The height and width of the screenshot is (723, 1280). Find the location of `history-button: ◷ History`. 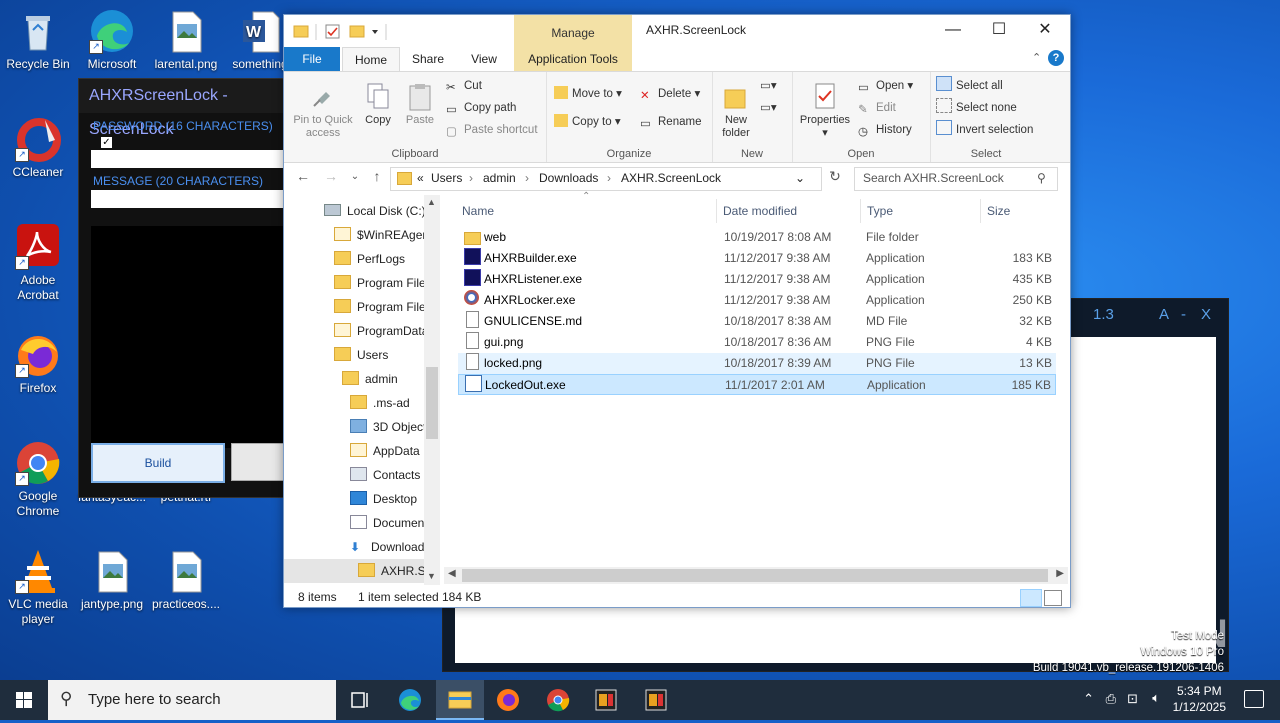

history-button: ◷ History is located at coordinates (885, 130).